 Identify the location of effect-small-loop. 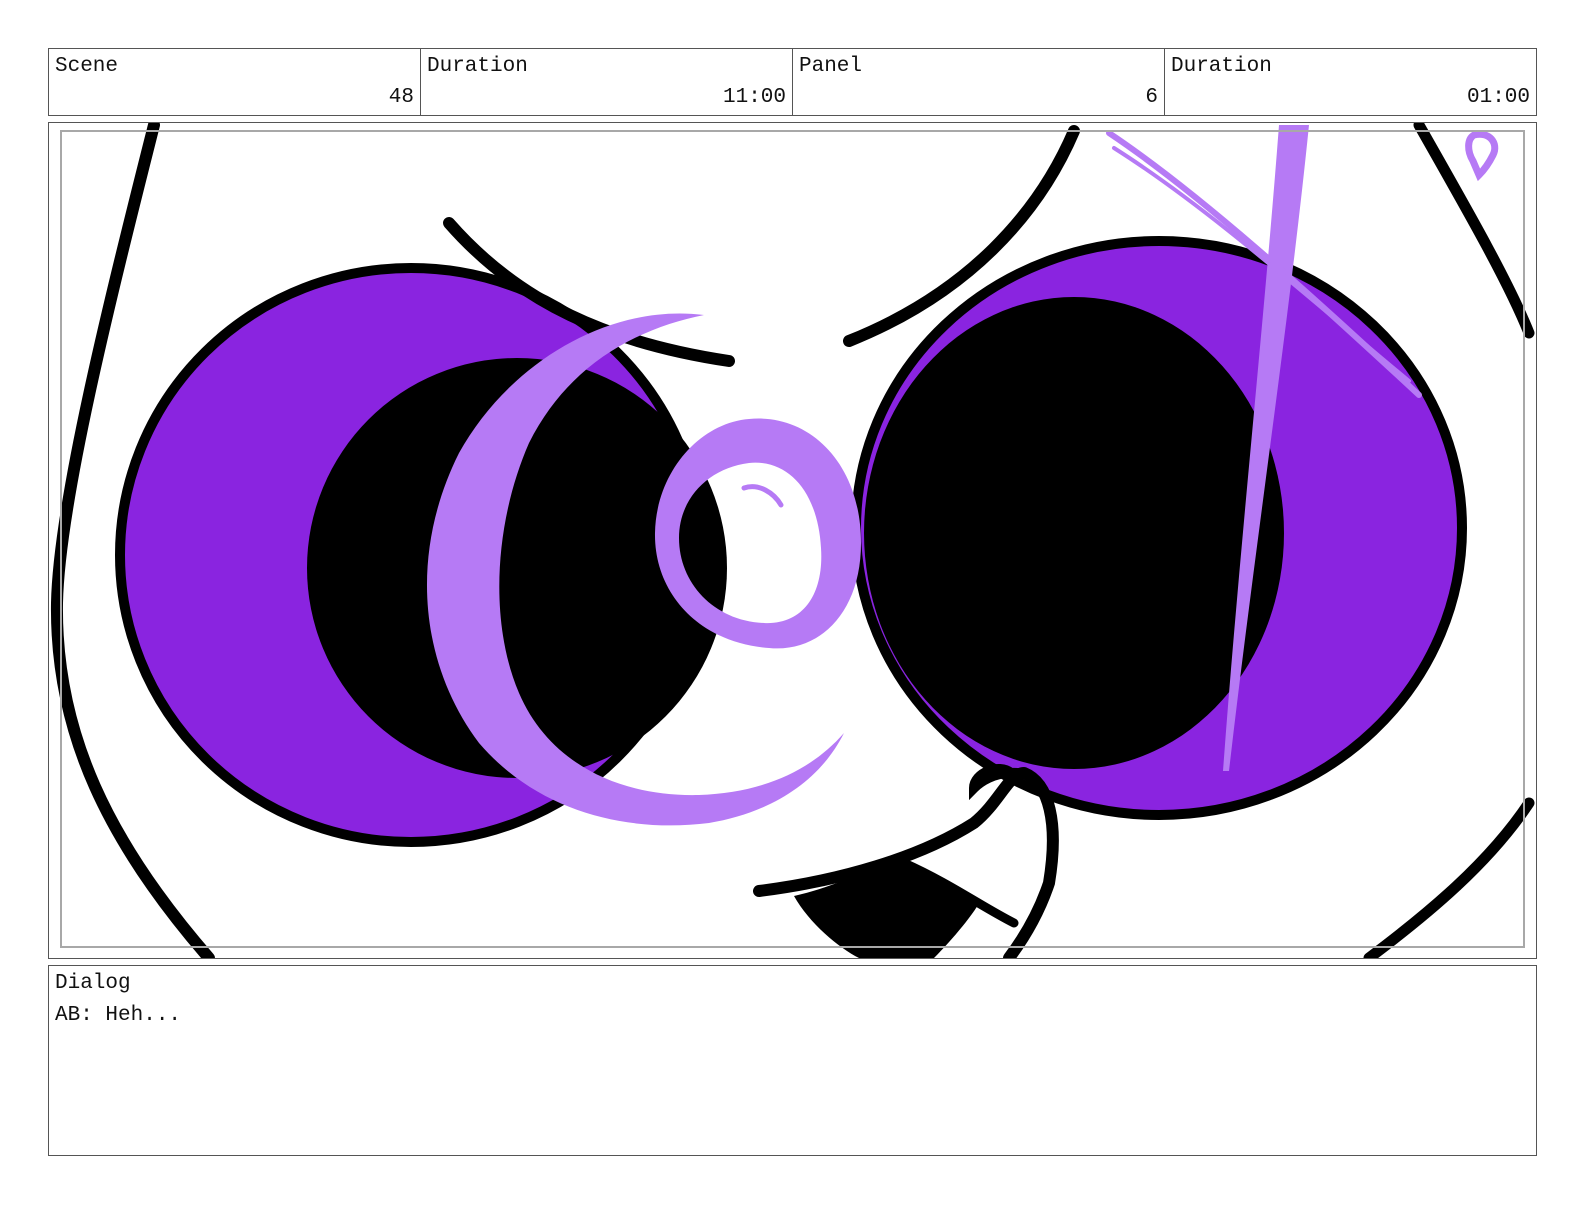
(1482, 156).